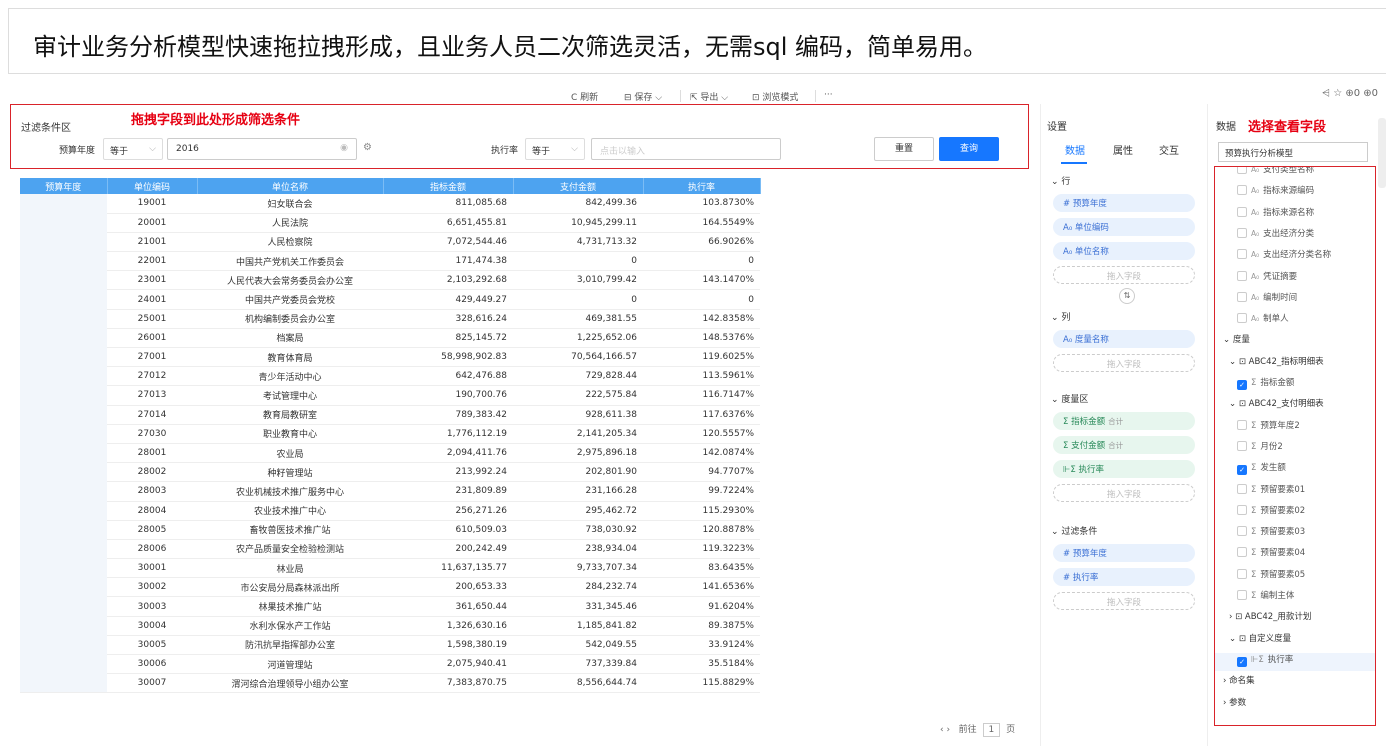 This screenshot has height=746, width=1386. What do you see at coordinates (290, 261) in the screenshot?
I see `unit-name-cell: 中国共产党机关工作委员会` at bounding box center [290, 261].